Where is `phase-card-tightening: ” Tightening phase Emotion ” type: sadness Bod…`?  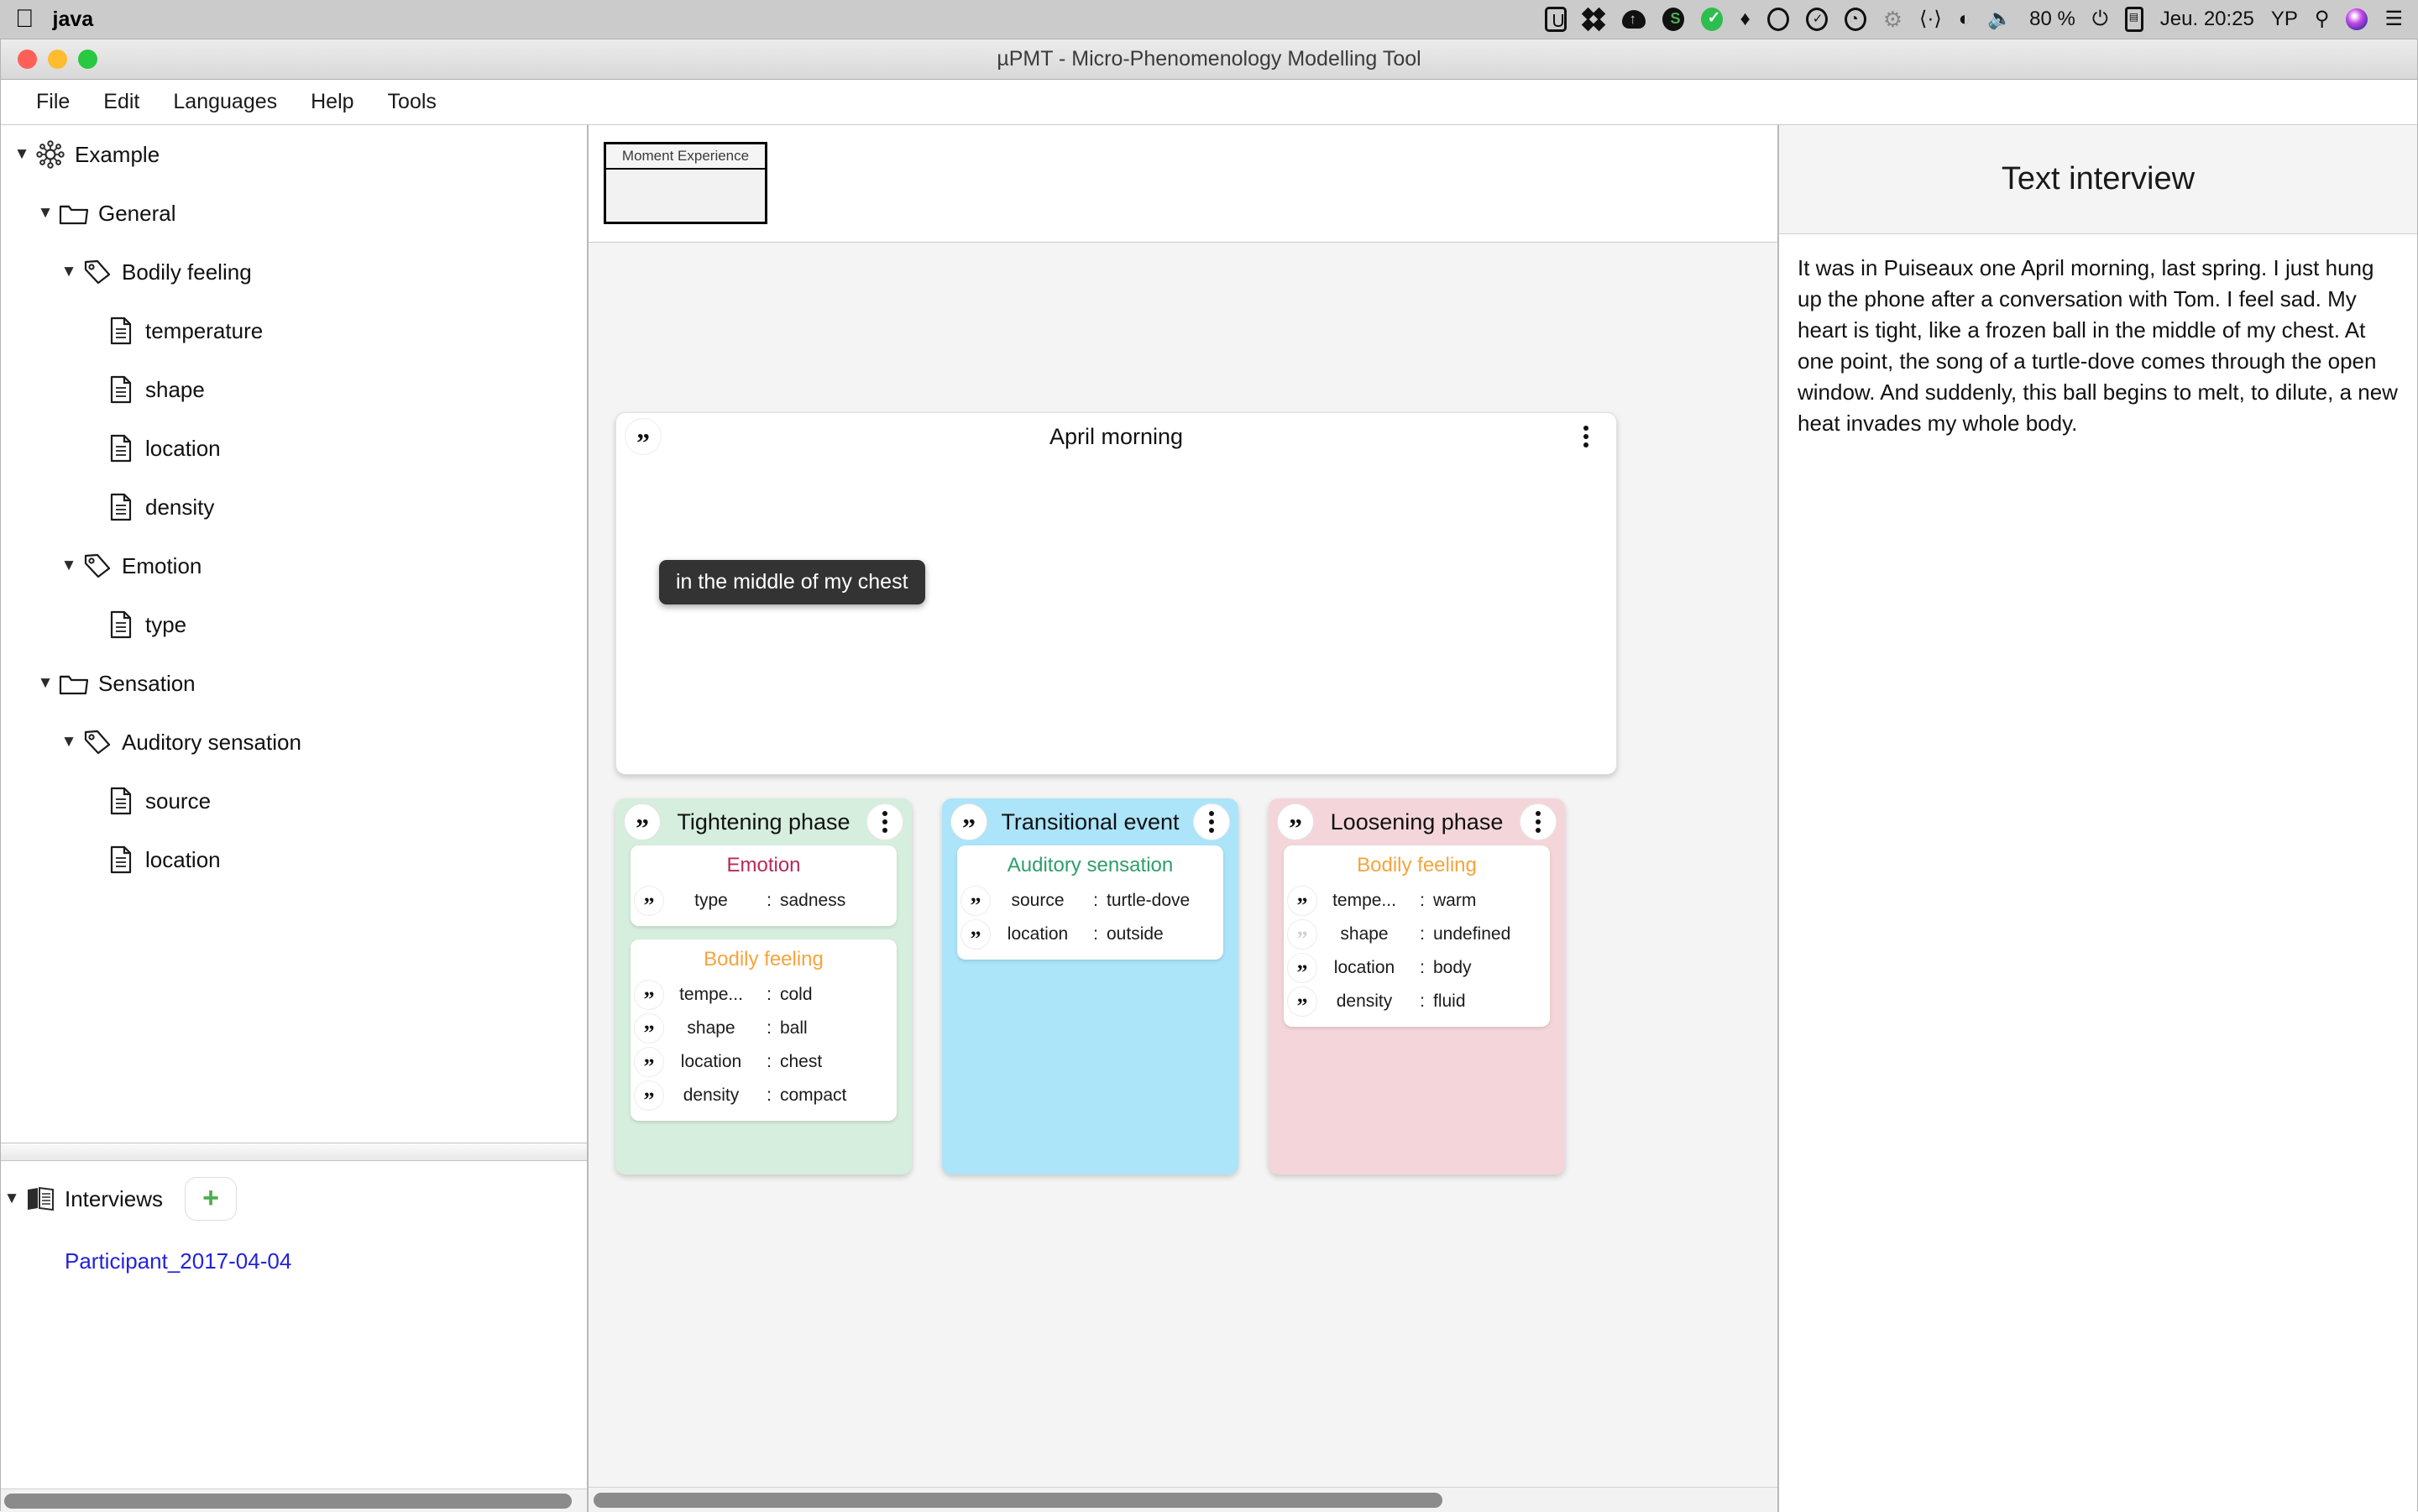 phase-card-tightening: ” Tightening phase Emotion ” type: sadness Bod… is located at coordinates (763, 986).